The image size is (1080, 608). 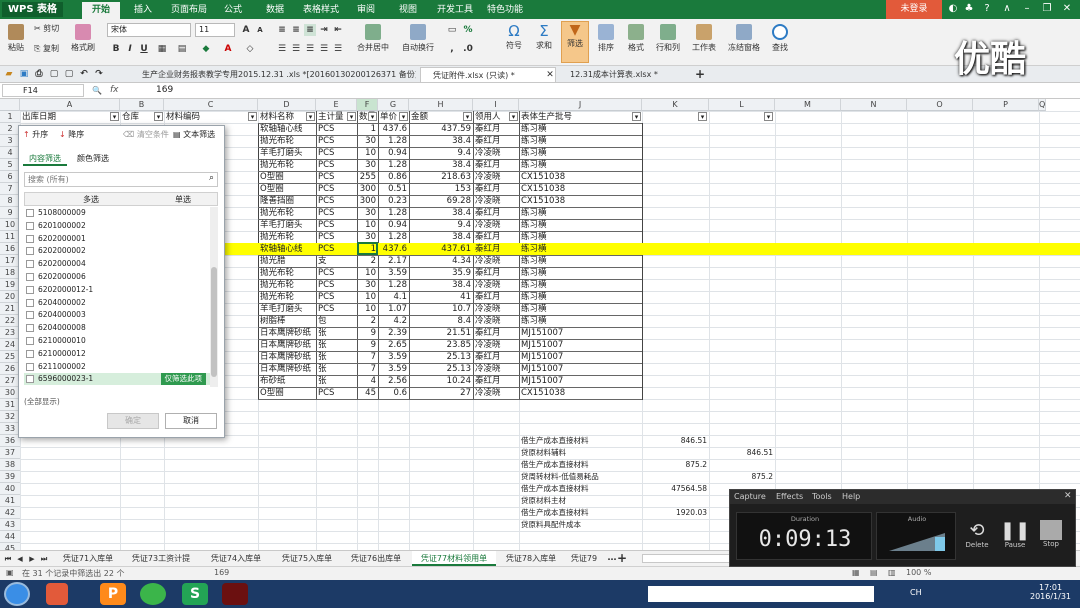 What do you see at coordinates (1050, 592) in the screenshot?
I see `tray-clock: 17:01 2016/1/31` at bounding box center [1050, 592].